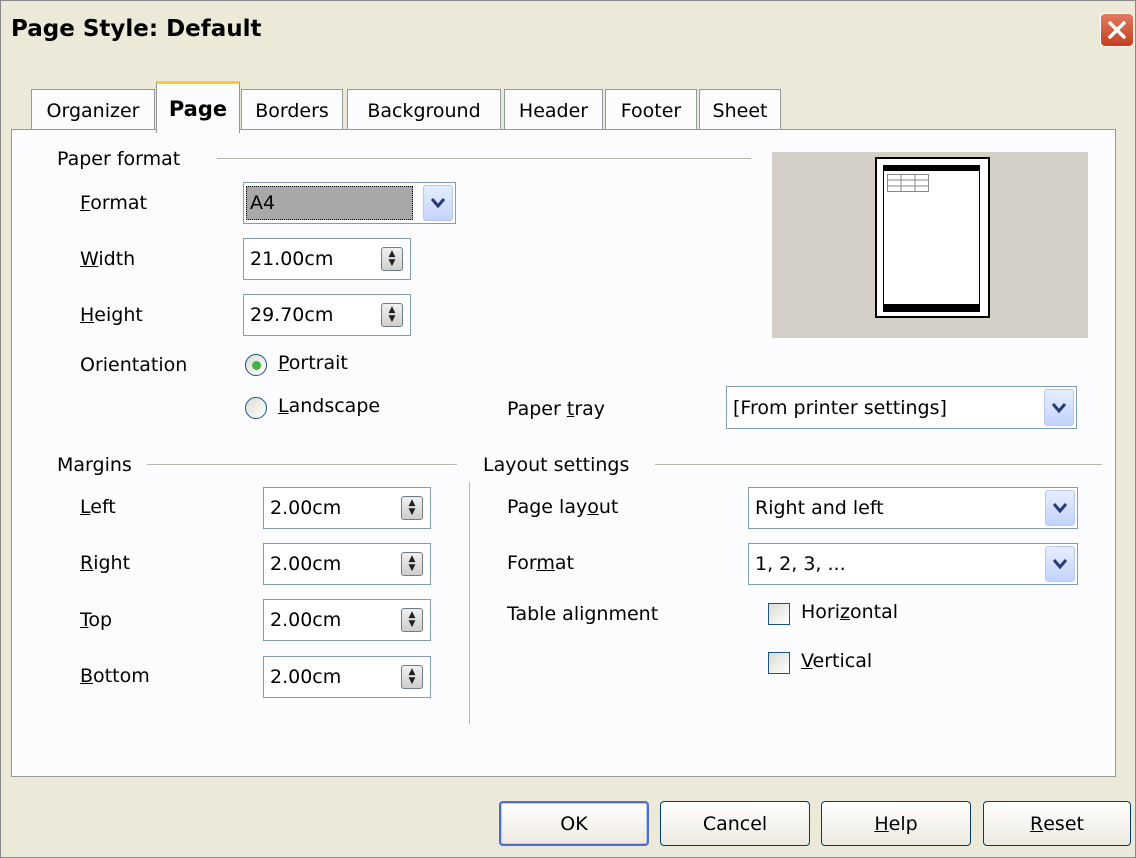 This screenshot has width=1136, height=858. I want to click on format-select: A4, so click(349, 203).